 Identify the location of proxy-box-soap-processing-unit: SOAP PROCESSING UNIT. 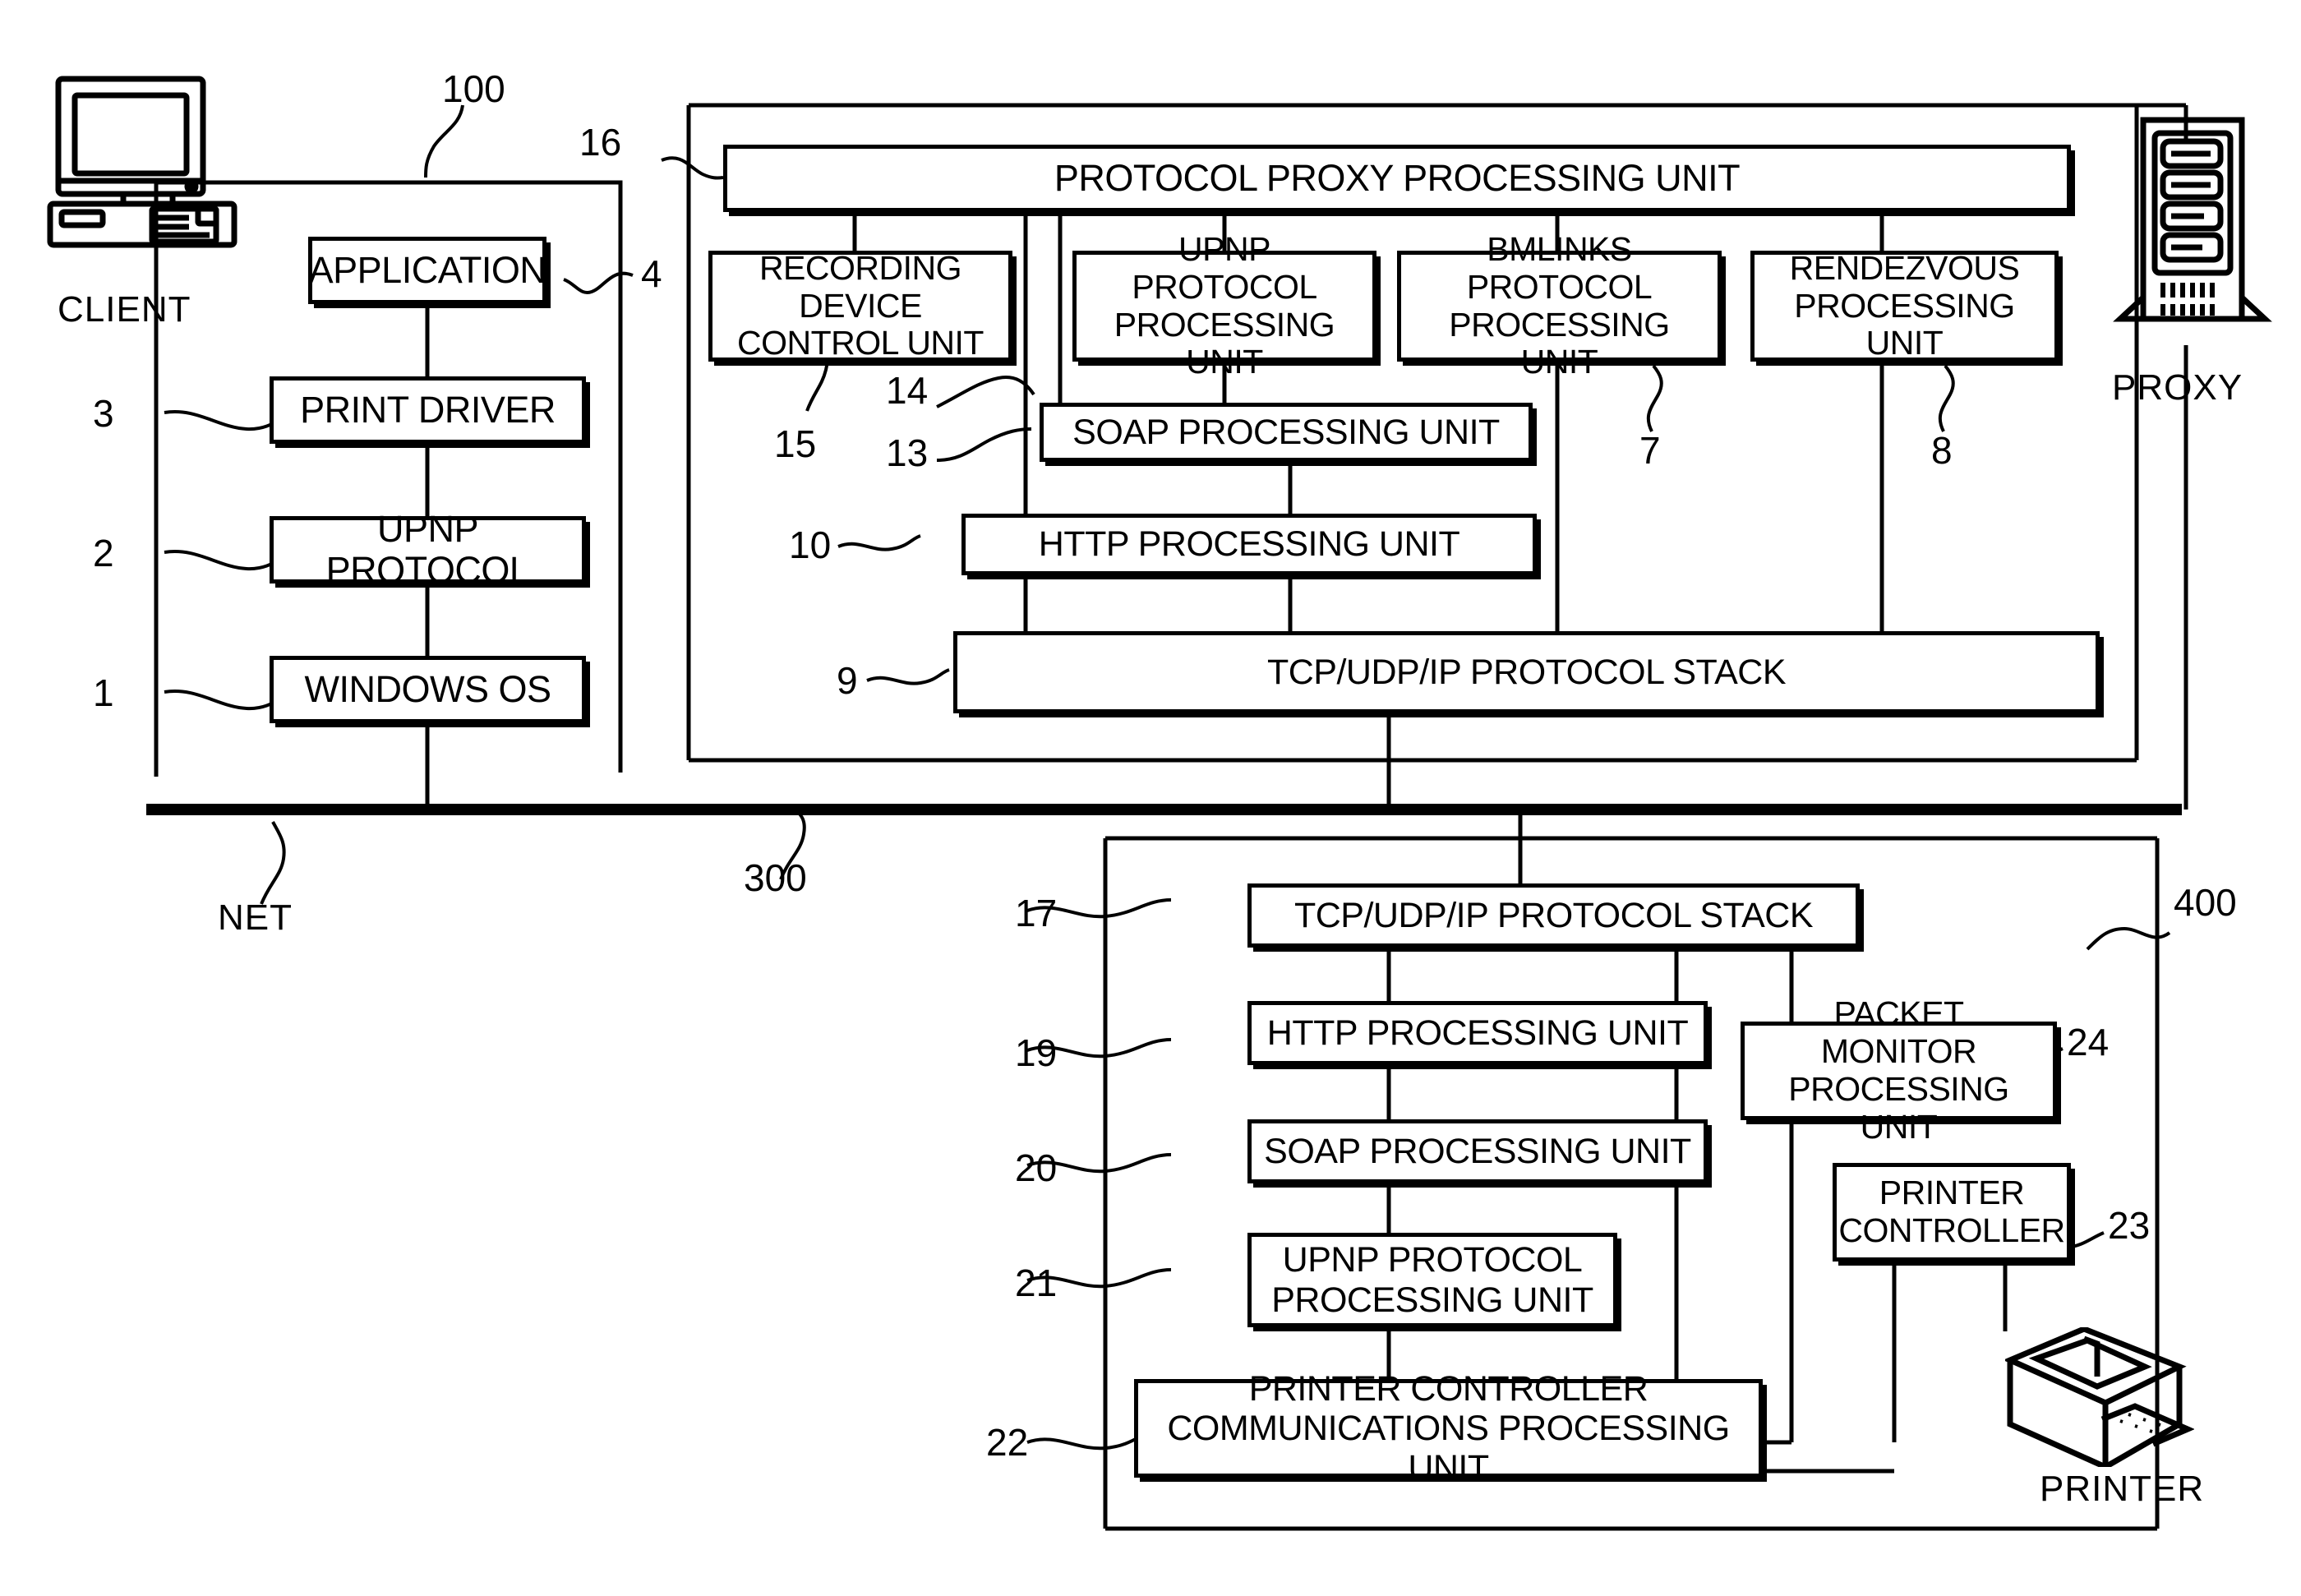
(1286, 433).